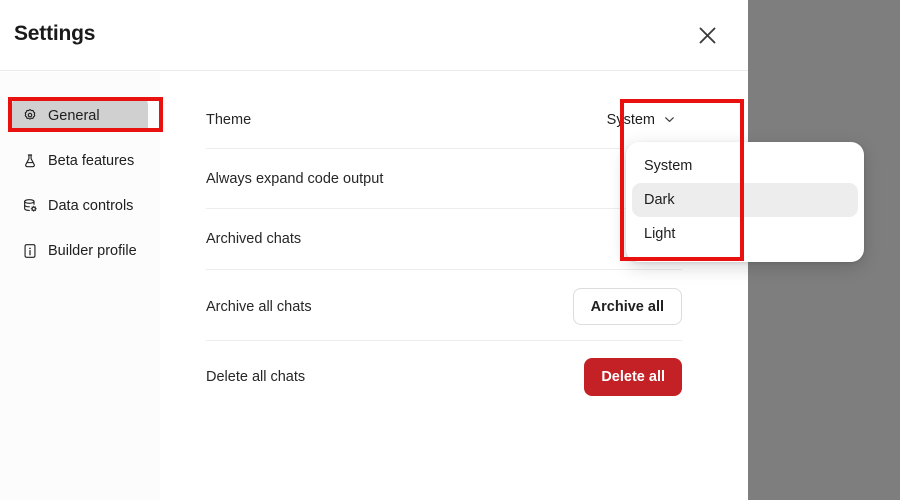 Image resolution: width=900 pixels, height=500 pixels. I want to click on setting-row-theme: Theme System, so click(444, 119).